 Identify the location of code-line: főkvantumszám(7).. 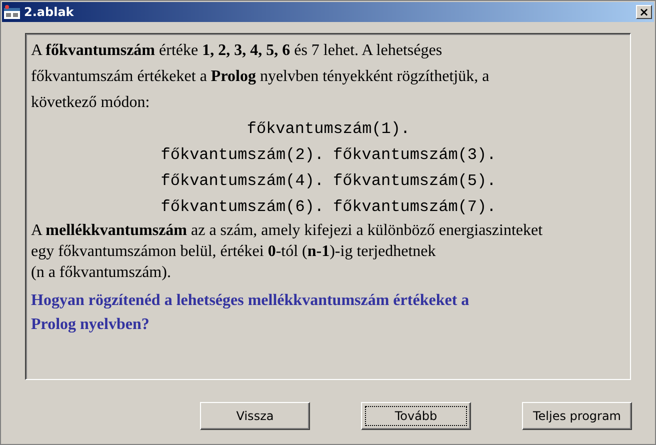
(414, 207).